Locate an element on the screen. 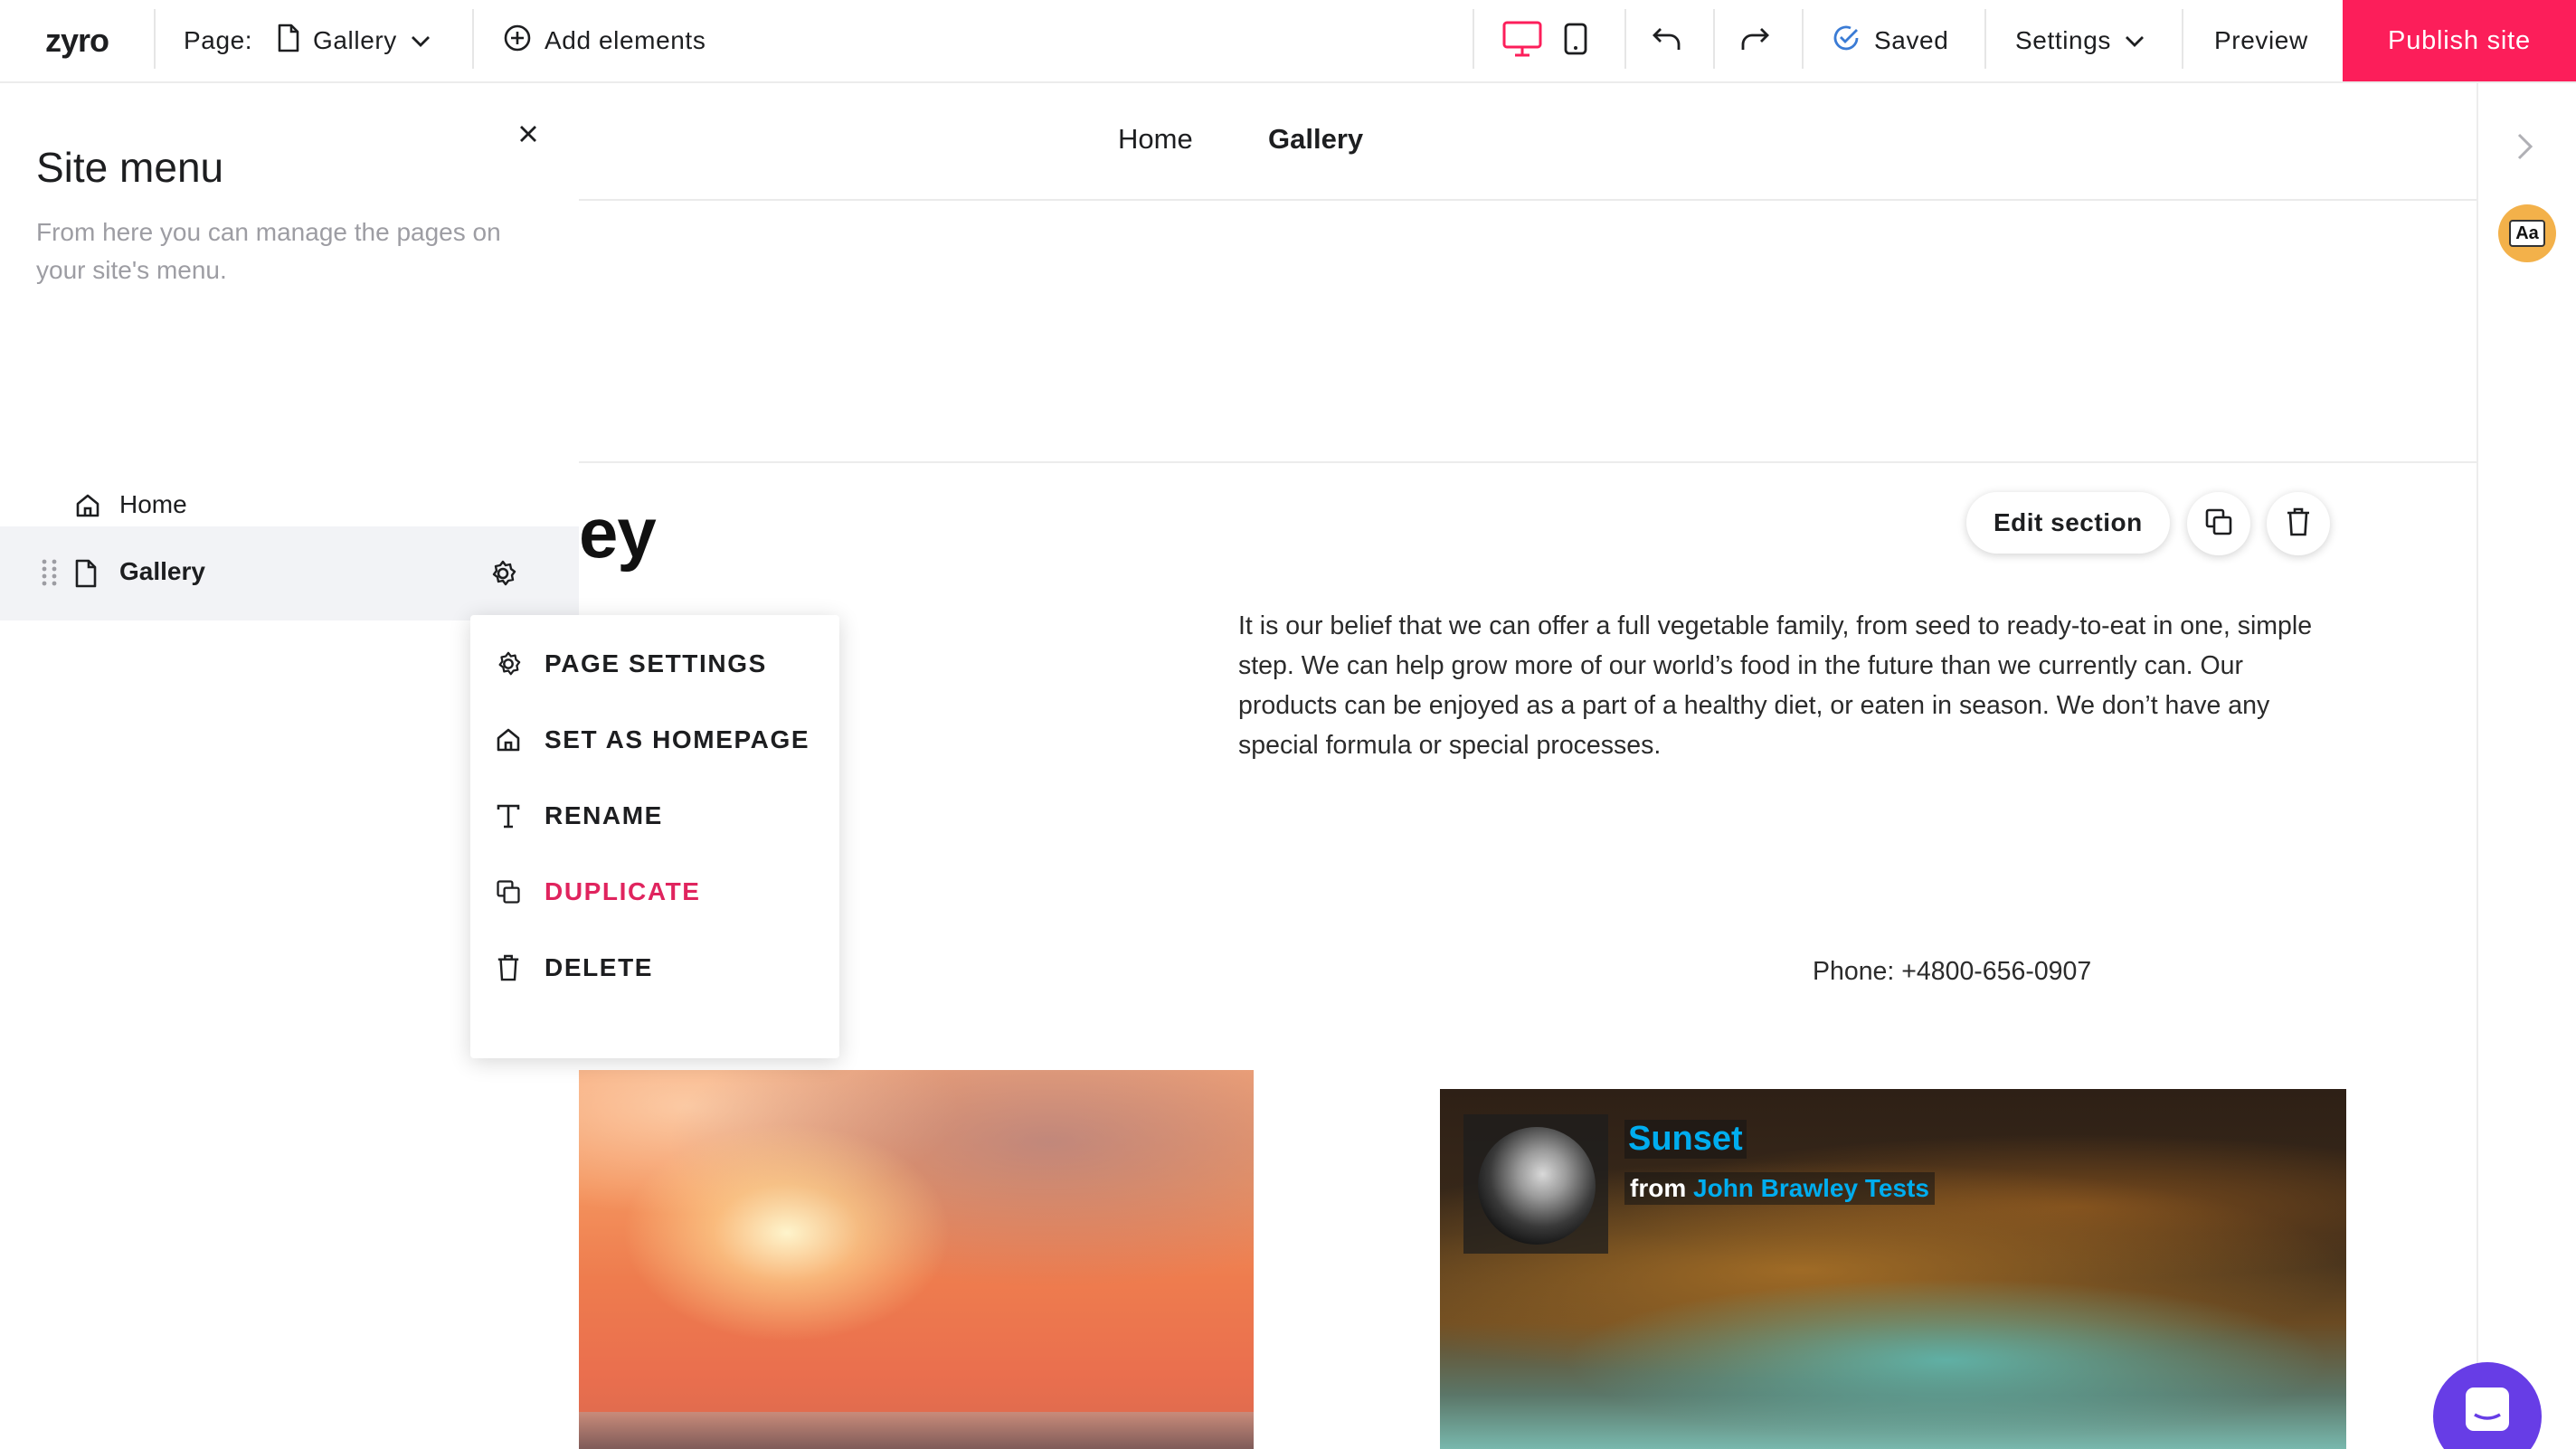 The image size is (2576, 1449). sea-horizon is located at coordinates (917, 1430).